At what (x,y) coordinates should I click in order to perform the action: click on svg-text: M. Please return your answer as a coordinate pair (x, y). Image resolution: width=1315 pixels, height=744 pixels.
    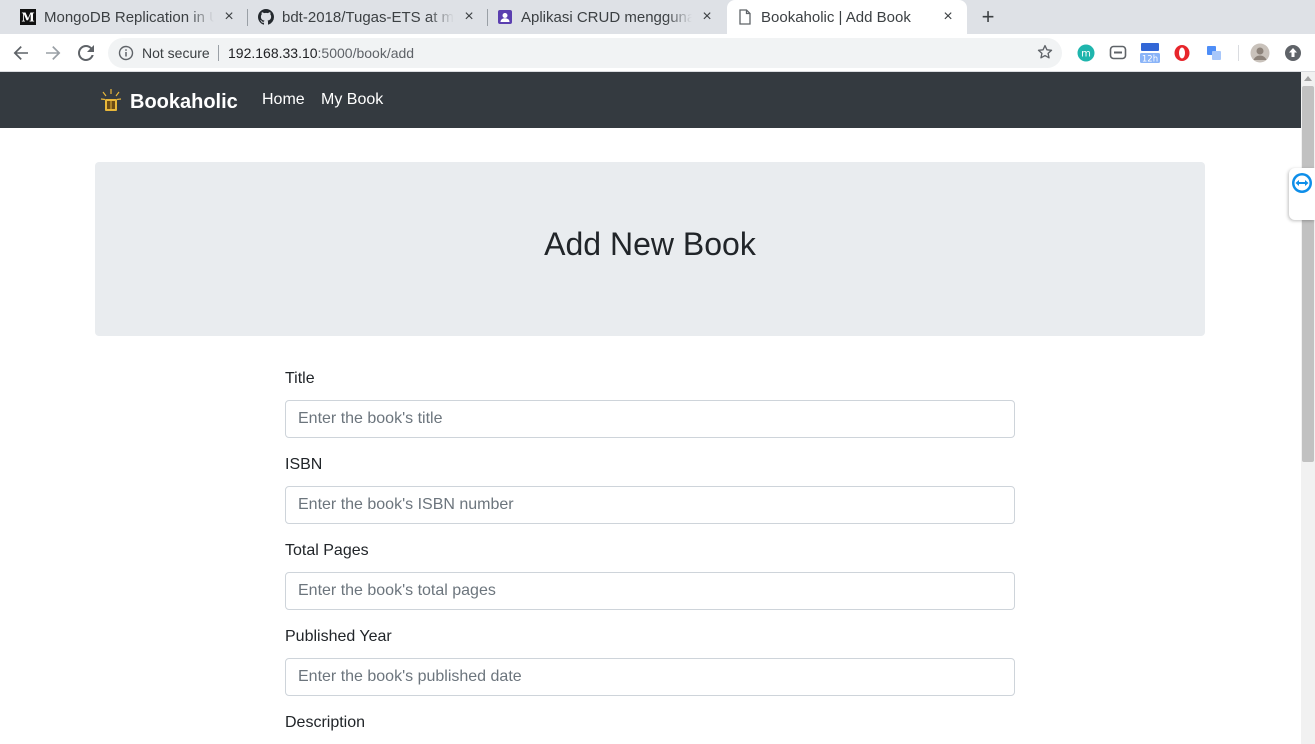
    Looking at the image, I should click on (27, 18).